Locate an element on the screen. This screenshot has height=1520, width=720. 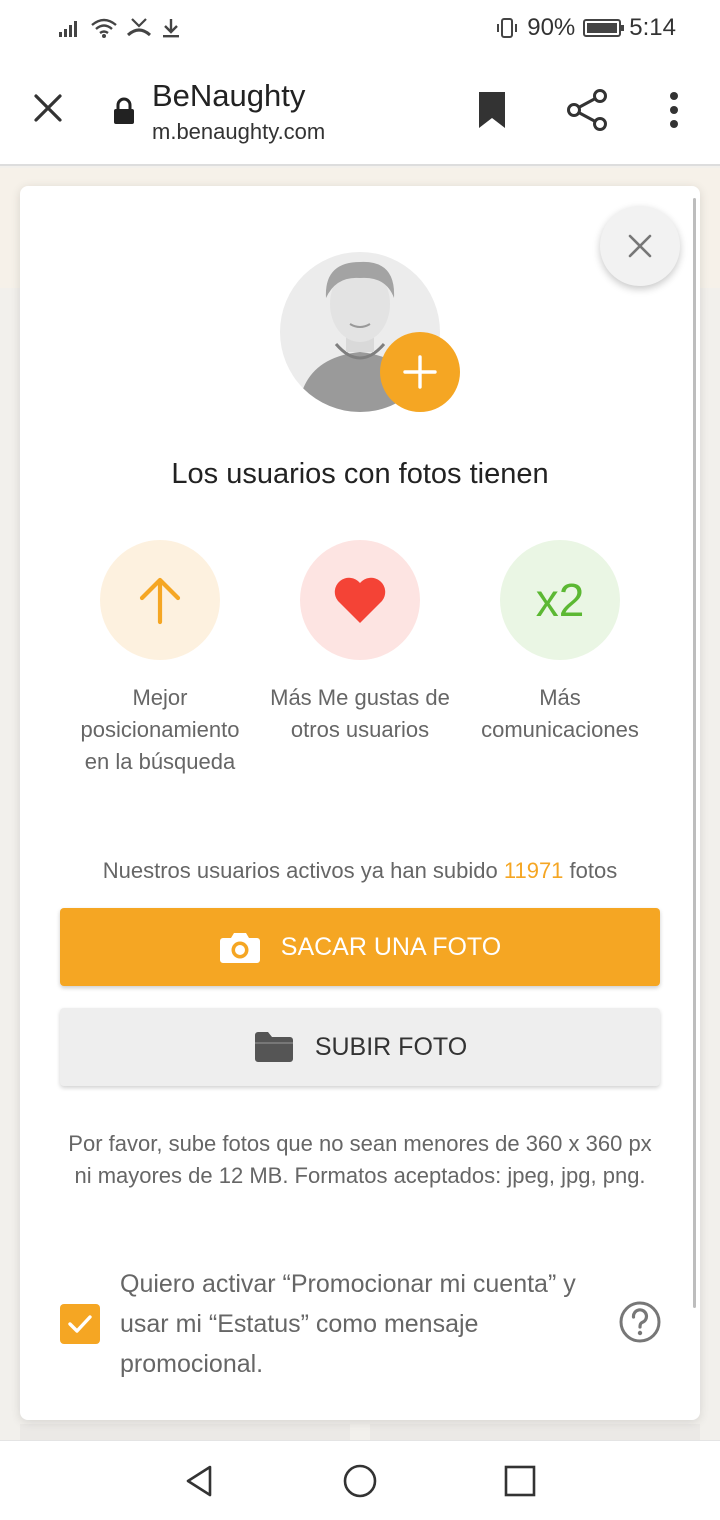
benefit-search-ranking: Mejor posicionamiento en la búsqueda is located at coordinates (160, 659).